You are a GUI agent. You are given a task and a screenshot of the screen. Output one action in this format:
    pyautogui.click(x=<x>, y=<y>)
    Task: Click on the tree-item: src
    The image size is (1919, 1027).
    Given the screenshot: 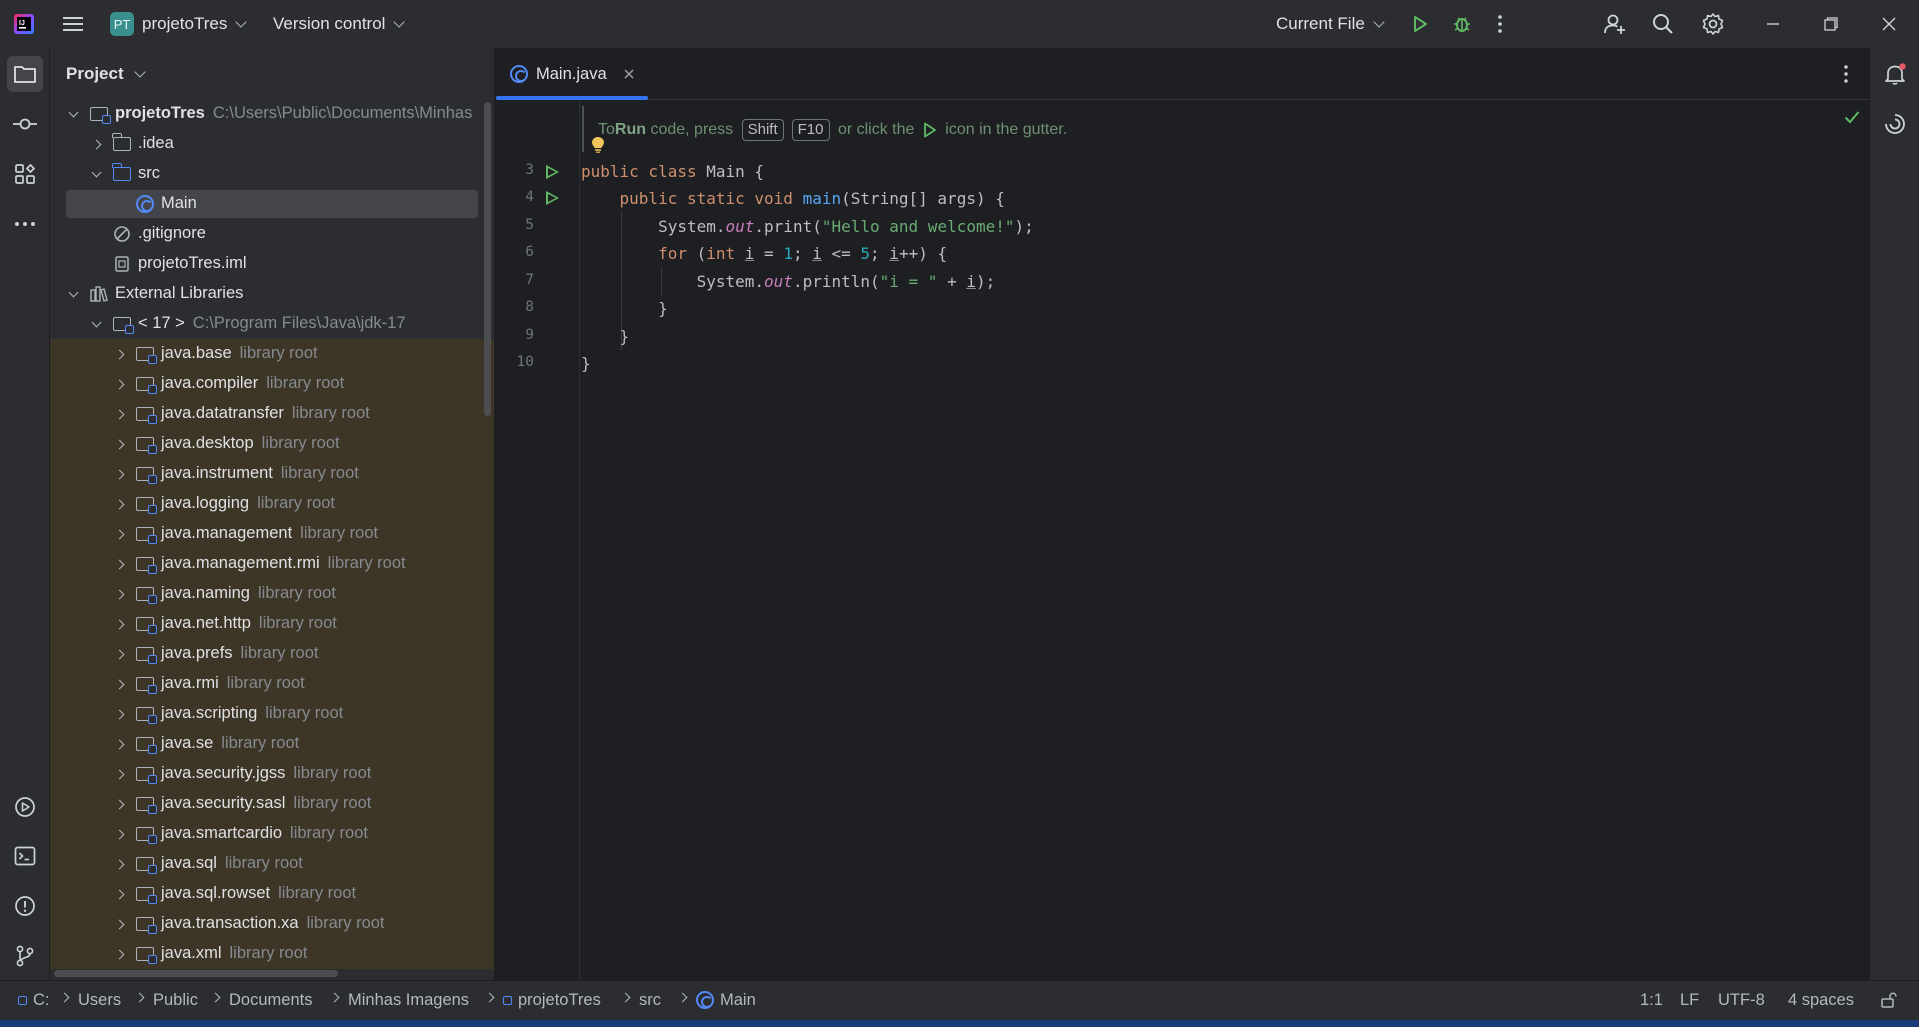 What is the action you would take?
    pyautogui.click(x=272, y=174)
    